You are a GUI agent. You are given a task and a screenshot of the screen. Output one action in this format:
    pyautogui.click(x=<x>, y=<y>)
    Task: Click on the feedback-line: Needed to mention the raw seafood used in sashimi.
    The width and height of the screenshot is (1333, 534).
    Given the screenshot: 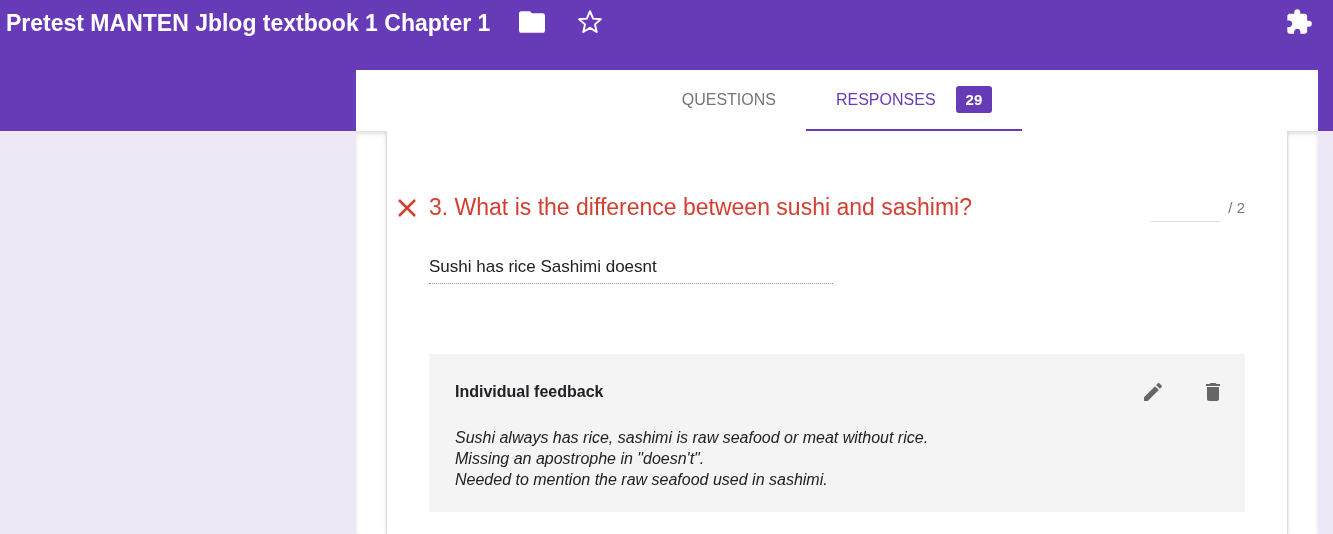 What is the action you would take?
    pyautogui.click(x=642, y=480)
    